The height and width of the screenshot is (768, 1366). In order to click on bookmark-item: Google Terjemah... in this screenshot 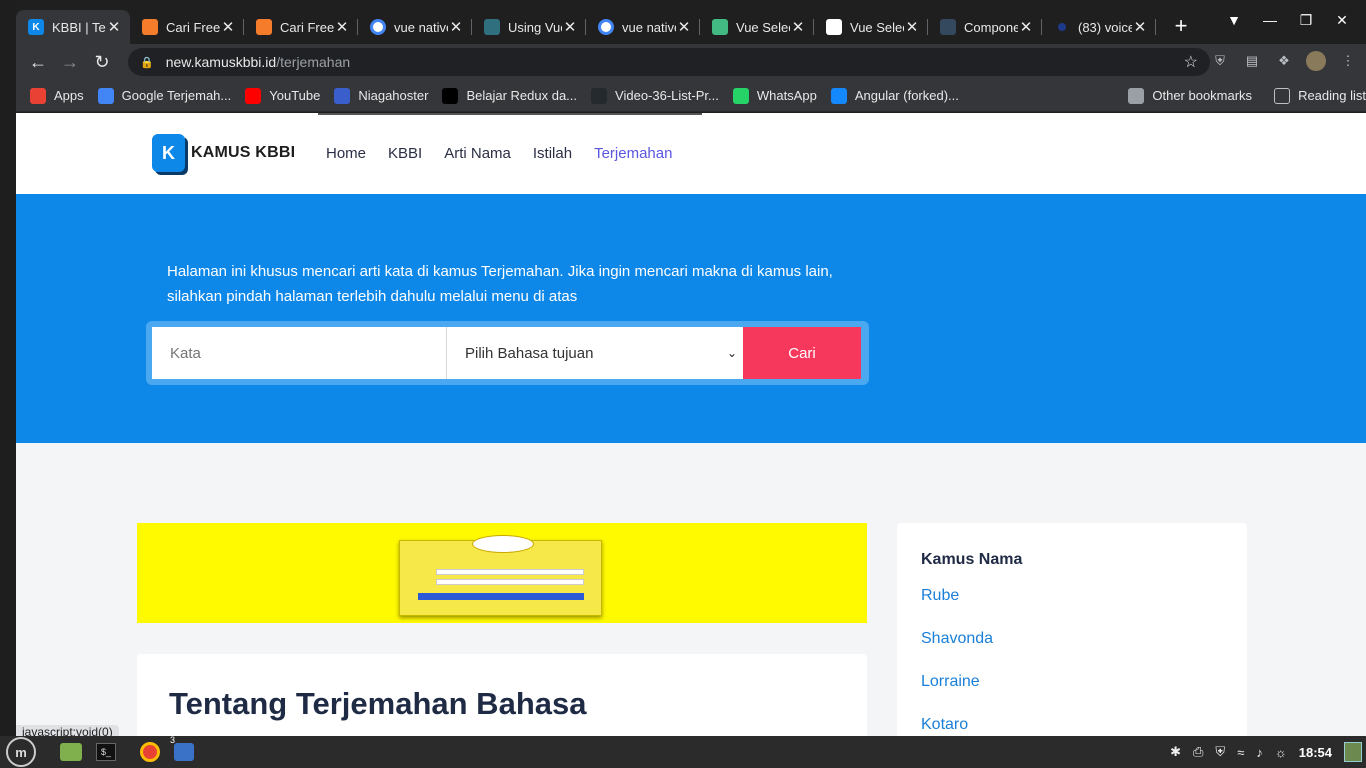, I will do `click(164, 95)`.